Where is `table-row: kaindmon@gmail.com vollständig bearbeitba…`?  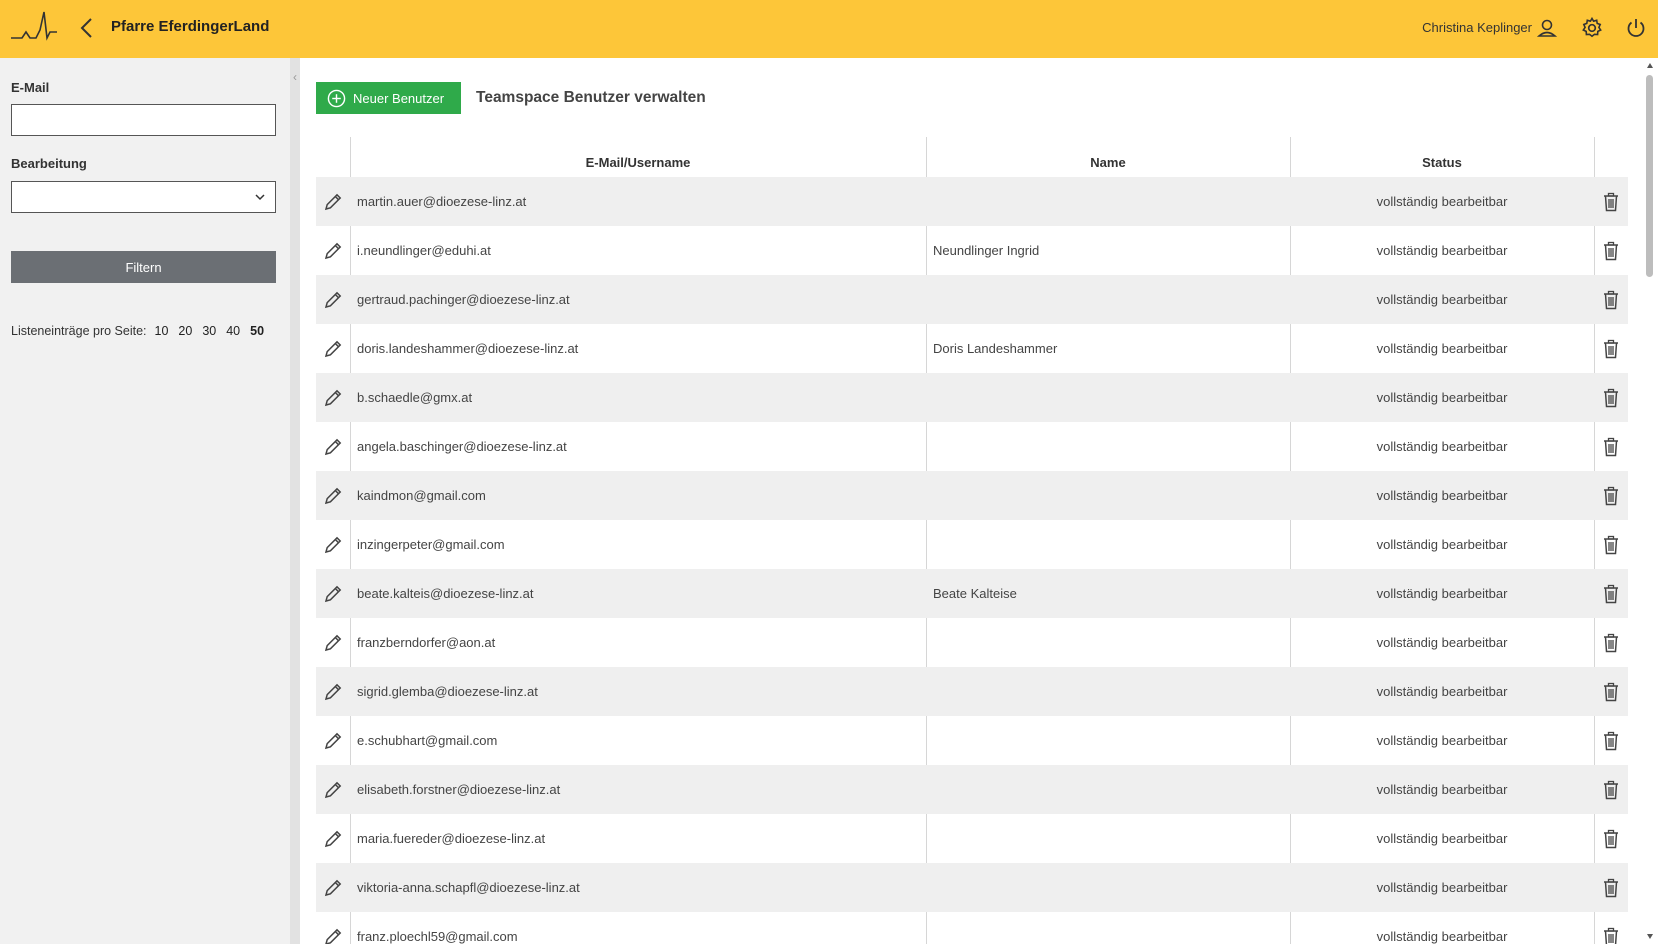 table-row: kaindmon@gmail.com vollständig bearbeitba… is located at coordinates (972, 495).